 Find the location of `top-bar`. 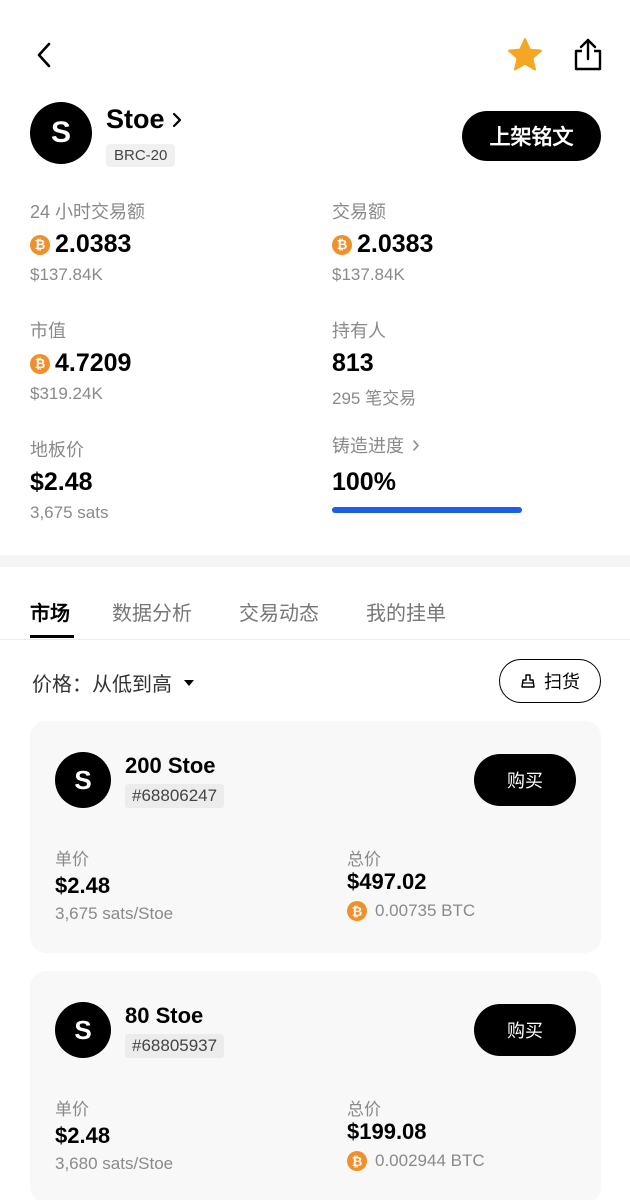

top-bar is located at coordinates (315, 50).